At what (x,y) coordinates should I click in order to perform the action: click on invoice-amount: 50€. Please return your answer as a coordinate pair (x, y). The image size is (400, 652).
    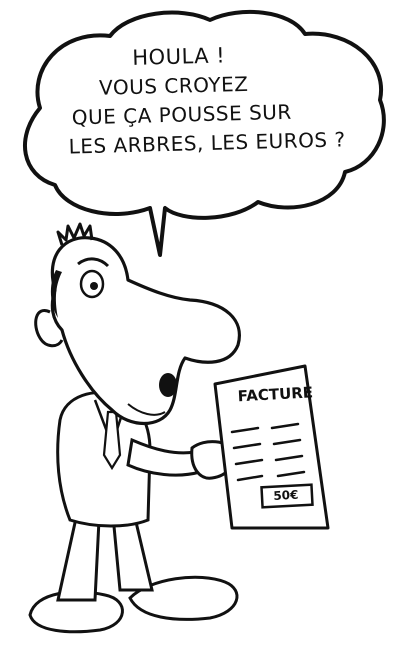
    Looking at the image, I should click on (286, 495).